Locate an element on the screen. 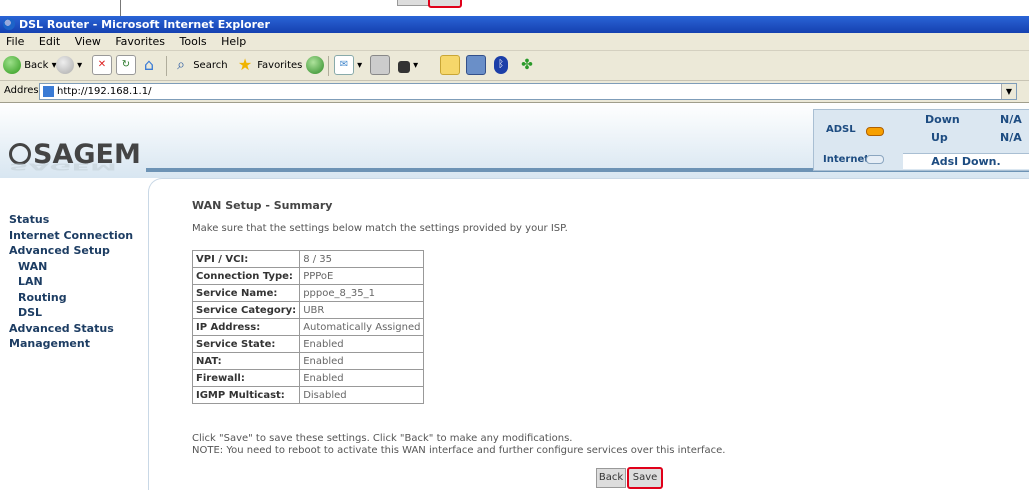  ie-icon is located at coordinates (9, 24).